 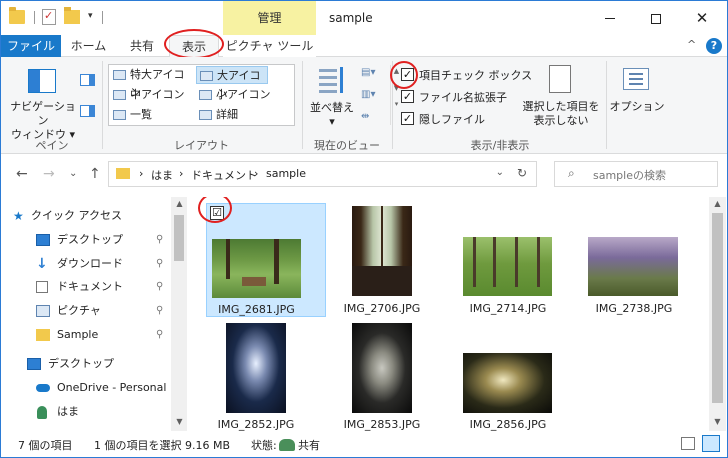 What do you see at coordinates (194, 46) in the screenshot?
I see `tab-view: 表示` at bounding box center [194, 46].